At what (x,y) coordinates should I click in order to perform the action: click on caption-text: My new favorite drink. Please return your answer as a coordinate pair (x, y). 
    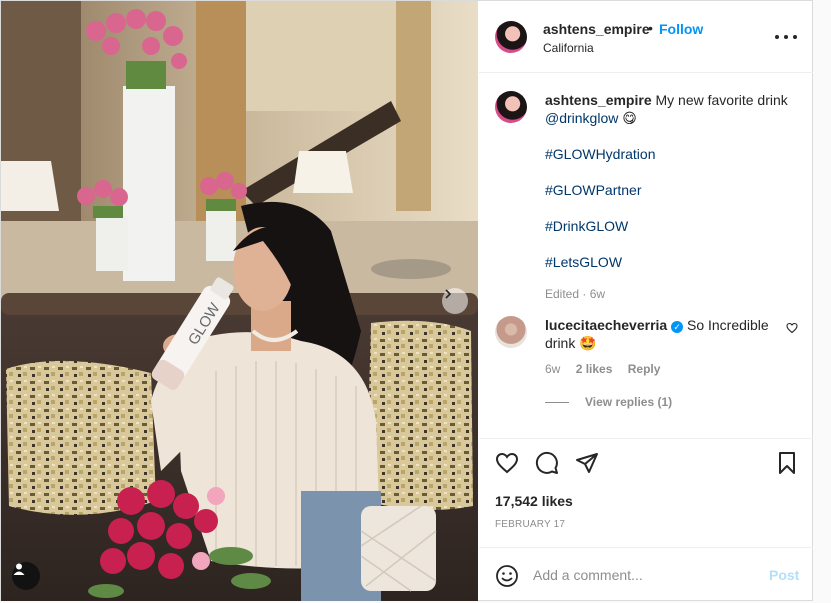
    Looking at the image, I should click on (721, 100).